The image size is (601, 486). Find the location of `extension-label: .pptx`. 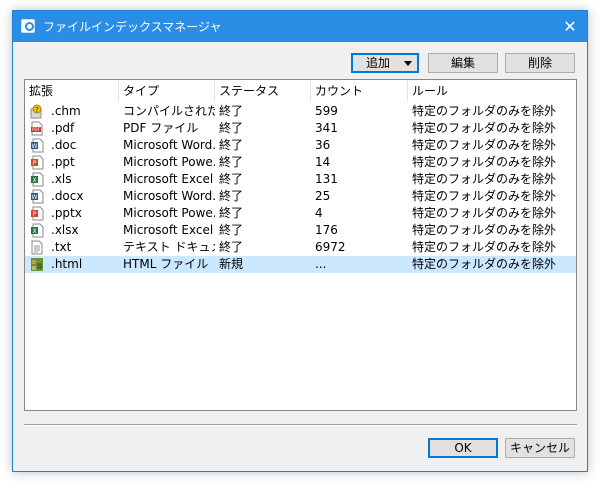

extension-label: .pptx is located at coordinates (66, 213).